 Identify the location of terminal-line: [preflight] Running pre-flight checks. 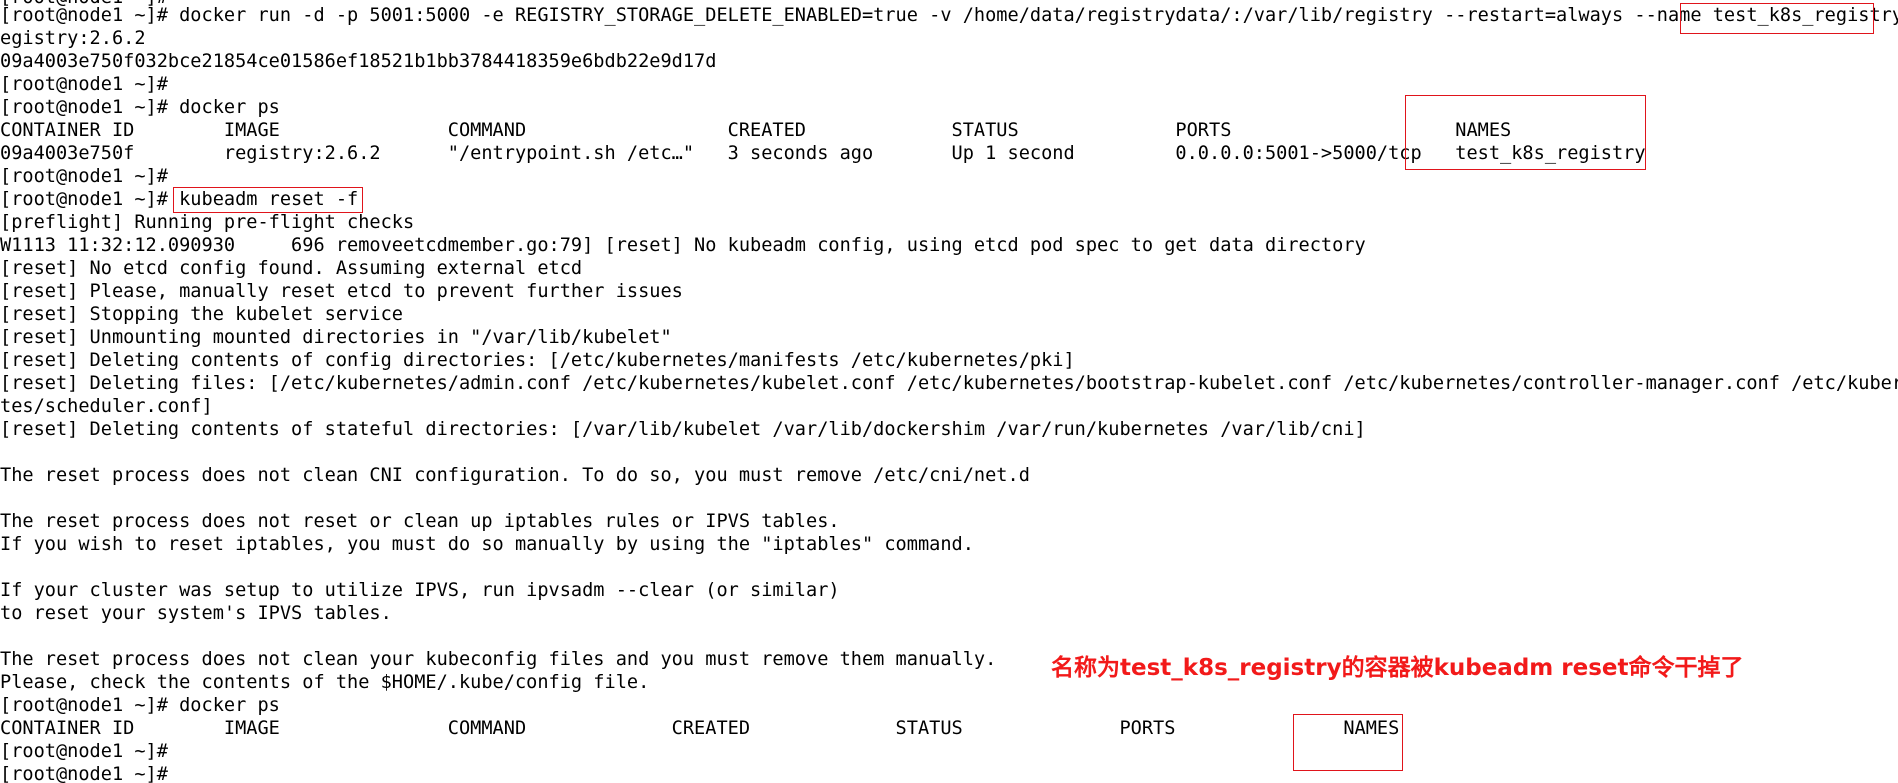
(207, 222).